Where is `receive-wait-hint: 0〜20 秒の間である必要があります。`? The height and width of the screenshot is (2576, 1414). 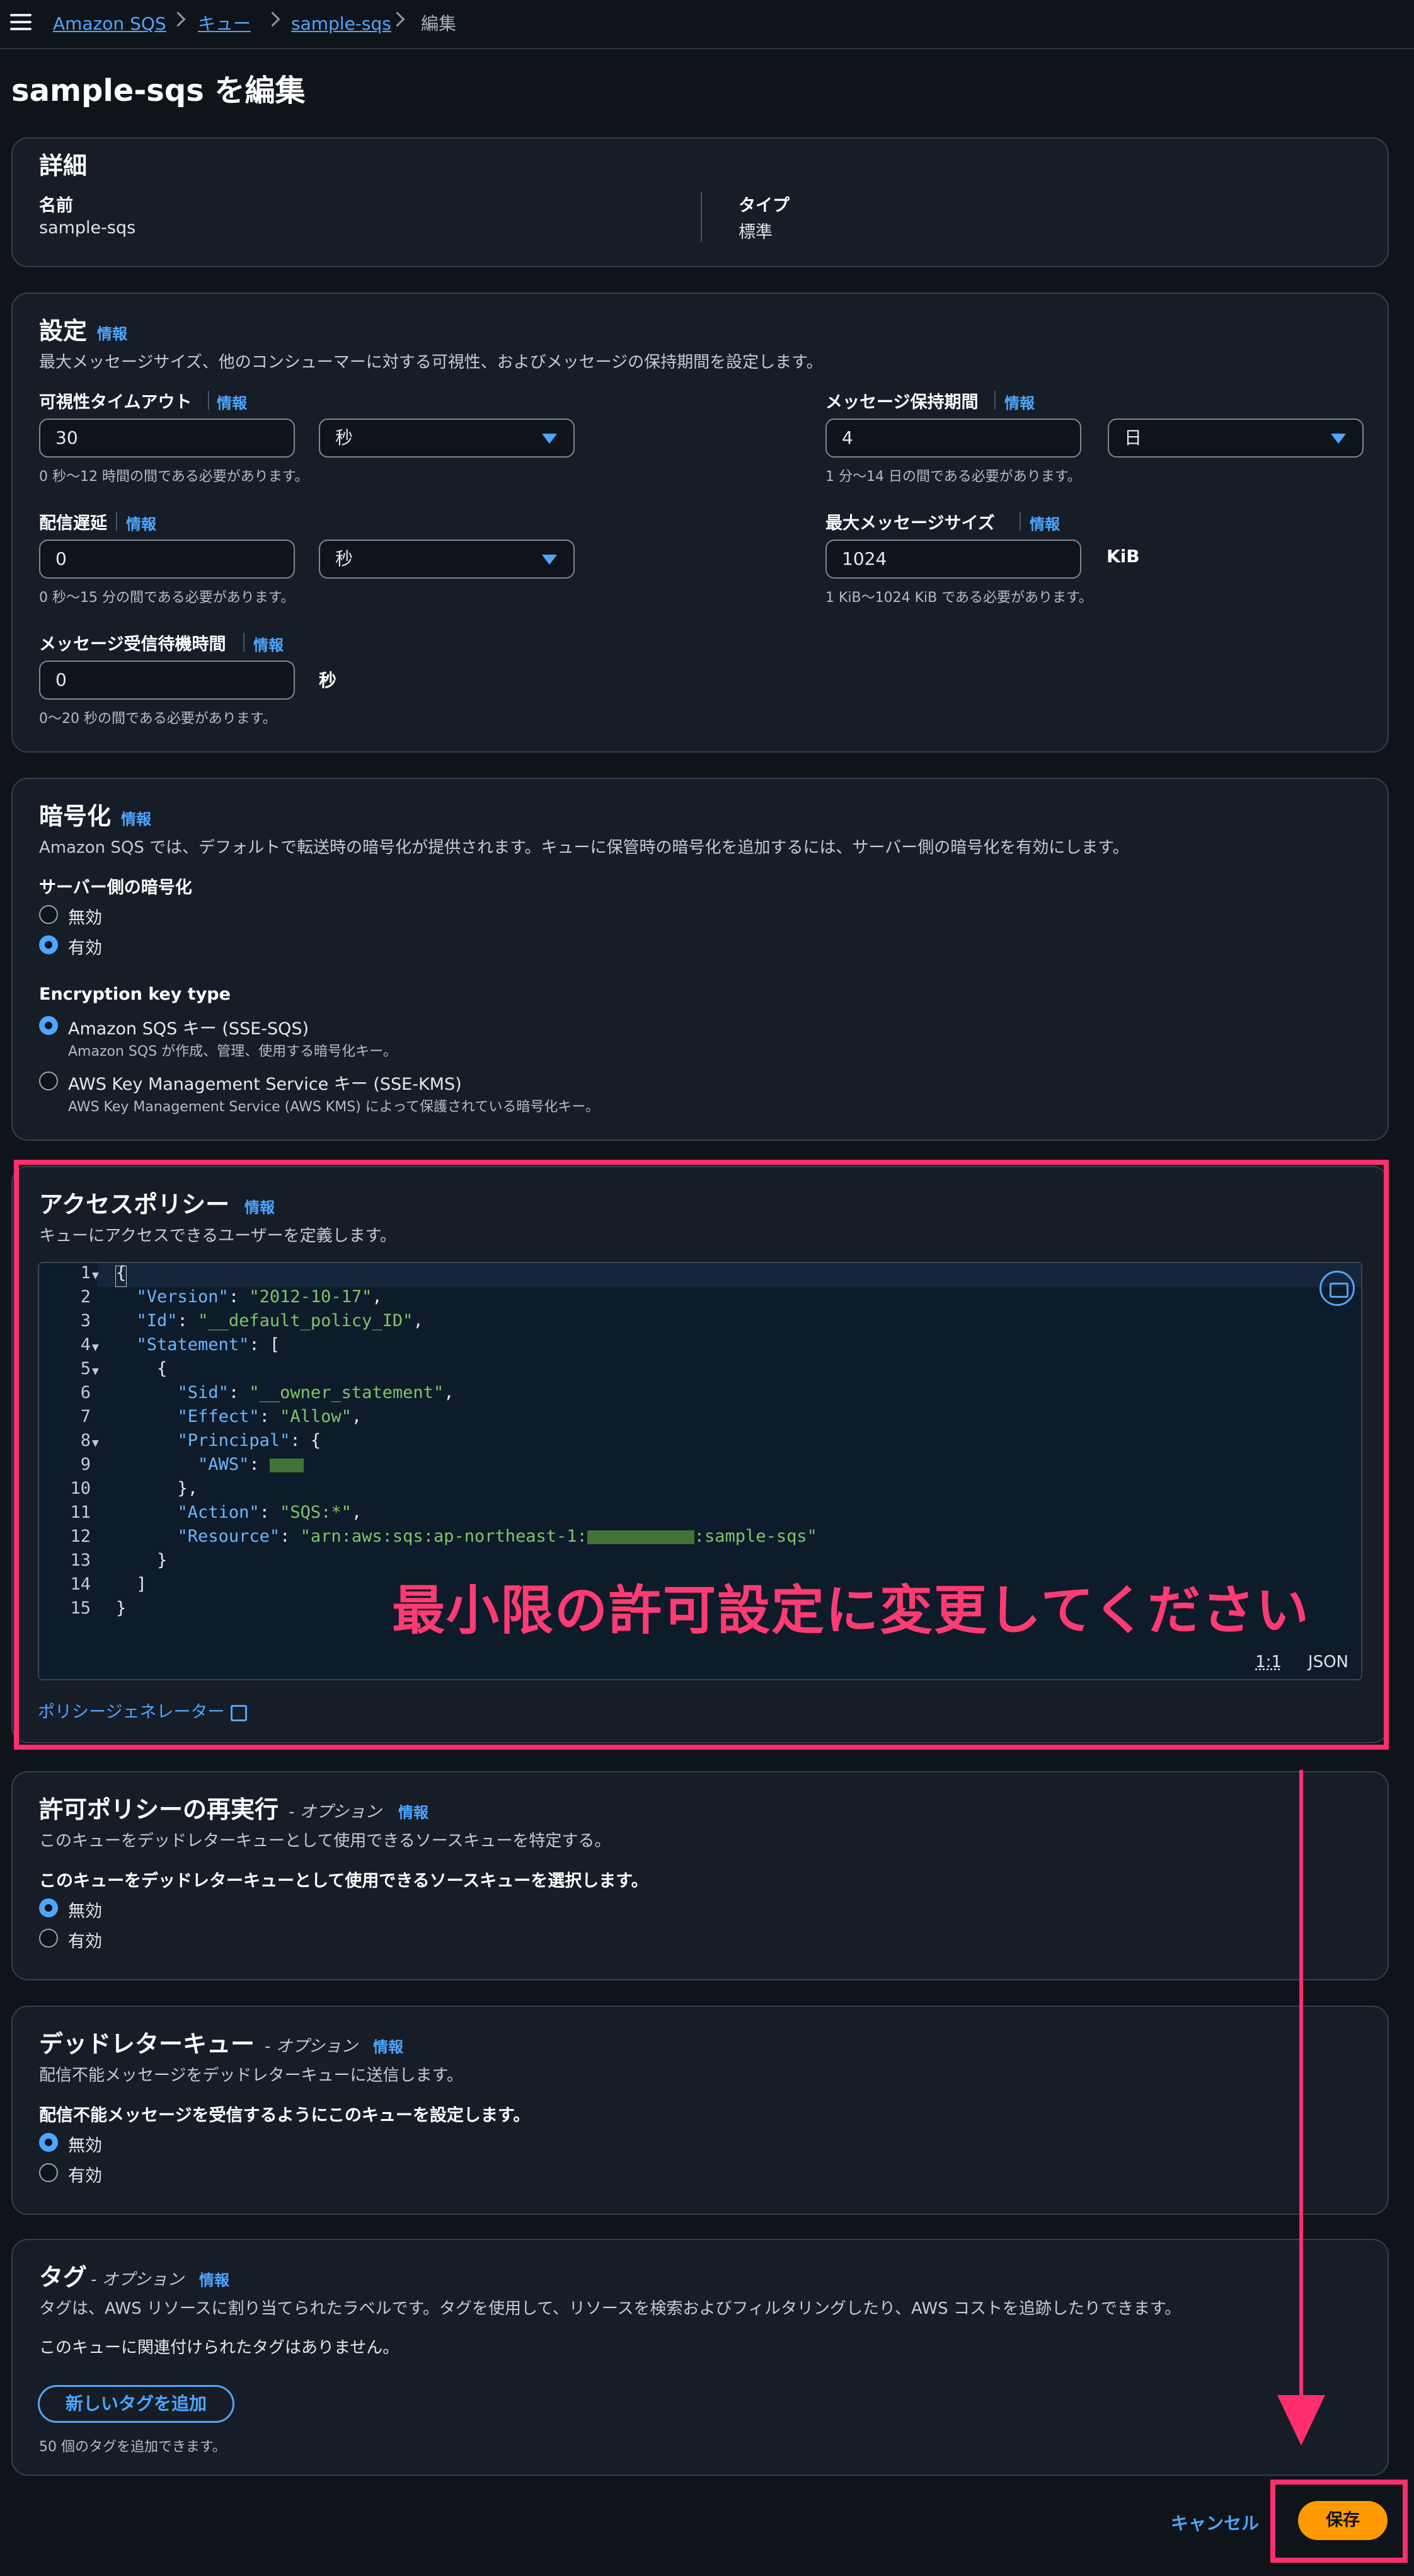 receive-wait-hint: 0〜20 秒の間である必要があります。 is located at coordinates (158, 719).